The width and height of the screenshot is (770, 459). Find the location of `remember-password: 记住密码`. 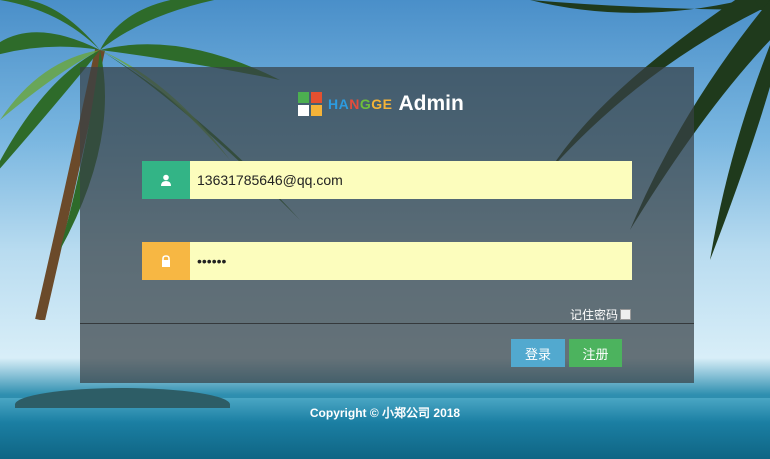

remember-password: 记住密码 is located at coordinates (601, 314).